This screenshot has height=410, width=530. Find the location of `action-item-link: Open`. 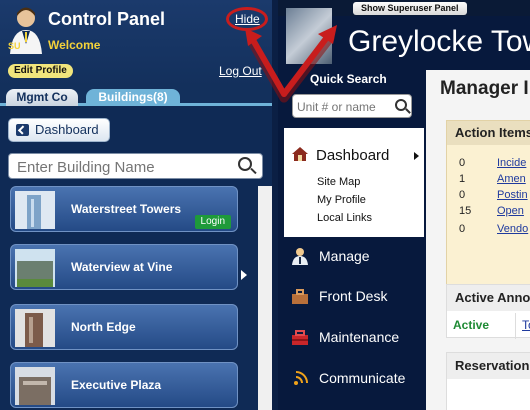

action-item-link: Open is located at coordinates (510, 211).